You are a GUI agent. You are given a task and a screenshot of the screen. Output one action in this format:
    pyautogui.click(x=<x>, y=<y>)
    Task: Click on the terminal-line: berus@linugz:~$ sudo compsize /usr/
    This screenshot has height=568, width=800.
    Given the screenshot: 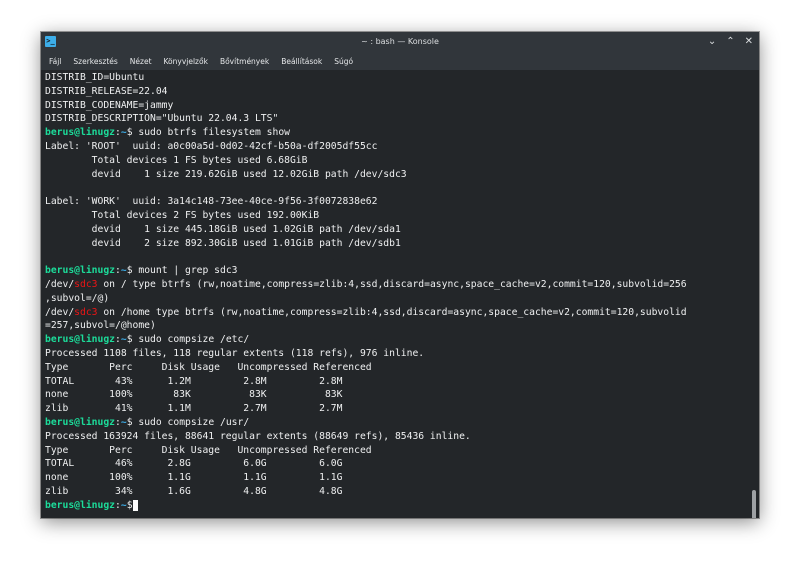 What is the action you would take?
    pyautogui.click(x=147, y=422)
    